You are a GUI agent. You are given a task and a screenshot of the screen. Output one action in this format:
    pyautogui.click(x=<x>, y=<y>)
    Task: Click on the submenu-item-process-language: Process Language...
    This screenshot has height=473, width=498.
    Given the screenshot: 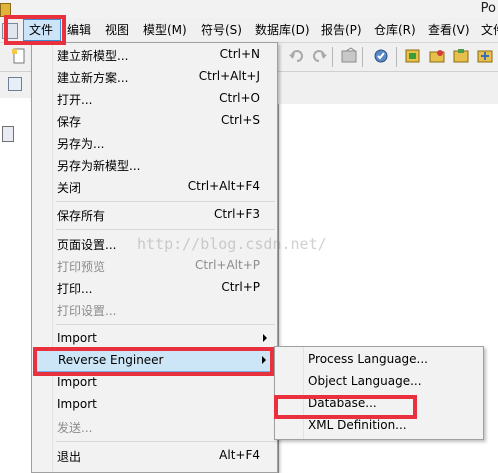 What is the action you would take?
    pyautogui.click(x=393, y=360)
    